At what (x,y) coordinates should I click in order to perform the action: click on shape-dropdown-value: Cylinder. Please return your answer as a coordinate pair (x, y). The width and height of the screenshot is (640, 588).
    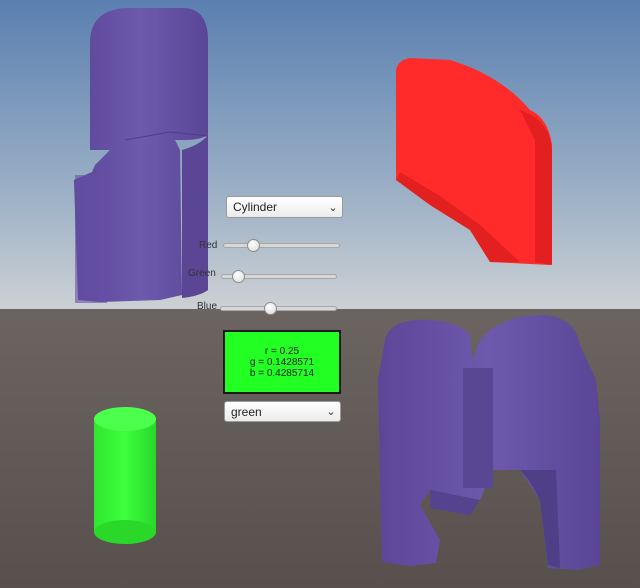
    Looking at the image, I should click on (255, 207).